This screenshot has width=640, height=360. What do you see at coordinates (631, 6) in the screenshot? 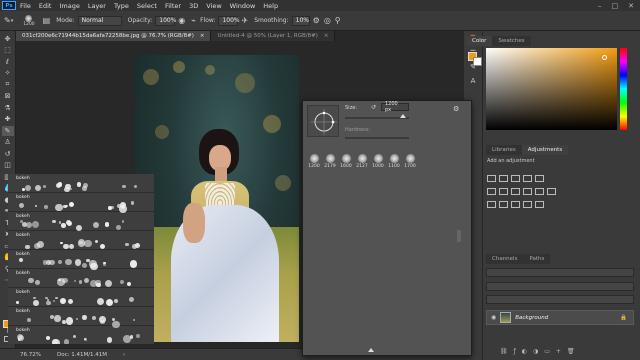
I see `close-icon: ✕` at bounding box center [631, 6].